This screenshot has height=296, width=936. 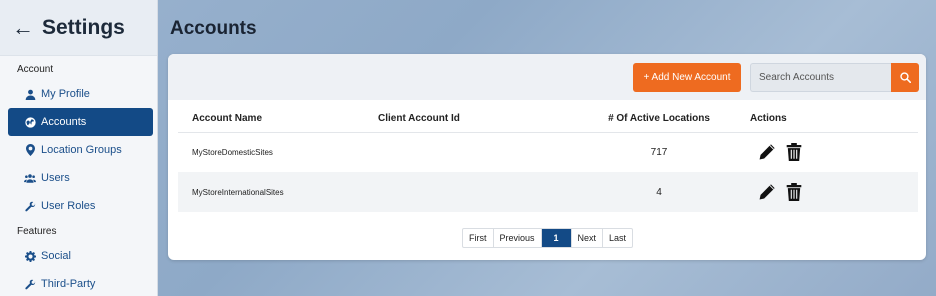 I want to click on sidebar-item-user-roles: User Roles, so click(x=80, y=206).